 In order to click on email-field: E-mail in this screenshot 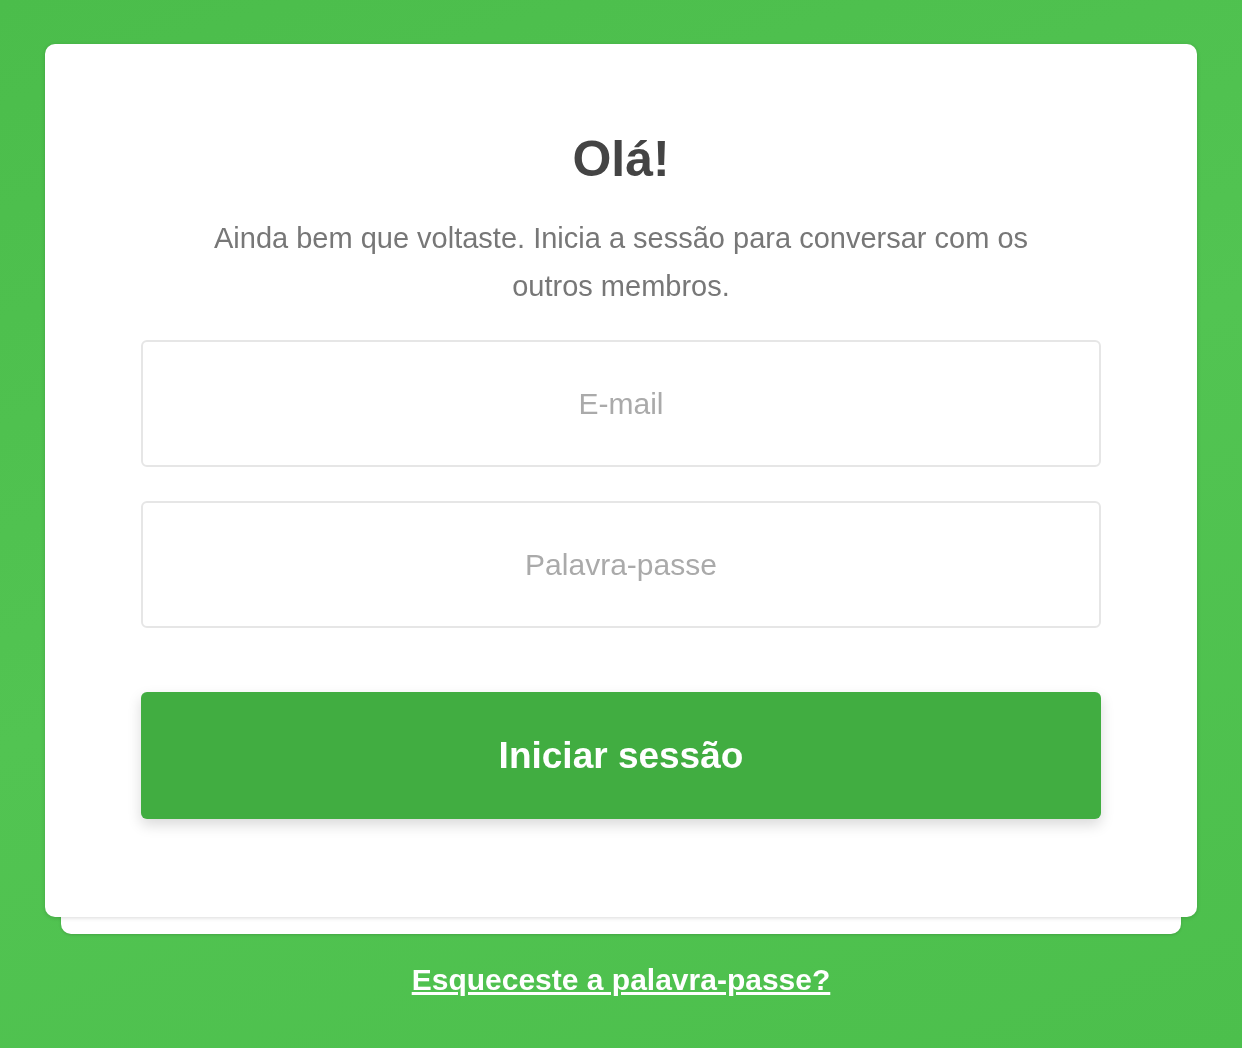, I will do `click(621, 403)`.